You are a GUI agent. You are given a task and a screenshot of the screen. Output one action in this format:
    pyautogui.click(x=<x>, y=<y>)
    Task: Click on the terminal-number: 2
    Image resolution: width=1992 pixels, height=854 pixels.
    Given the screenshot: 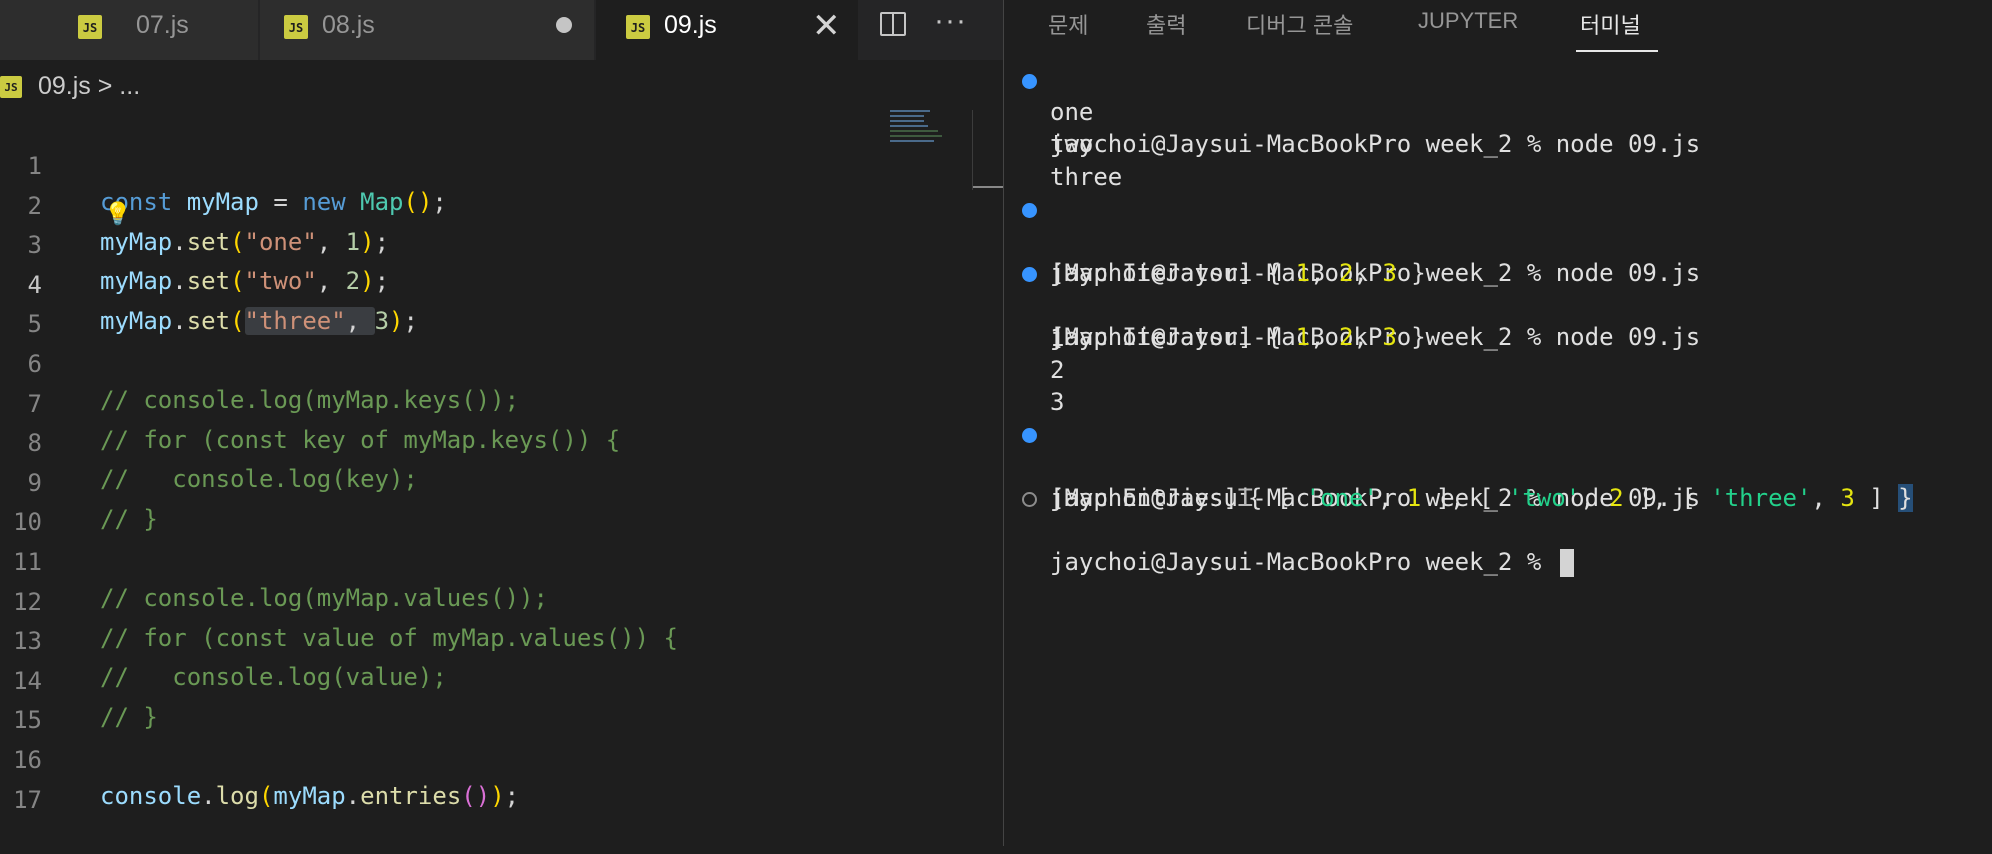 What is the action you would take?
    pyautogui.click(x=1057, y=369)
    